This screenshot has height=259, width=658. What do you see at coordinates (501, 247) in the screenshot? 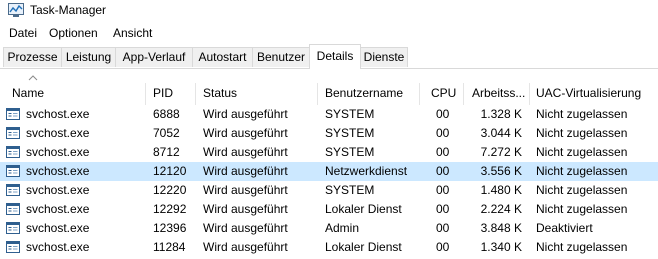
I see `cell-working-set: 1.340 K` at bounding box center [501, 247].